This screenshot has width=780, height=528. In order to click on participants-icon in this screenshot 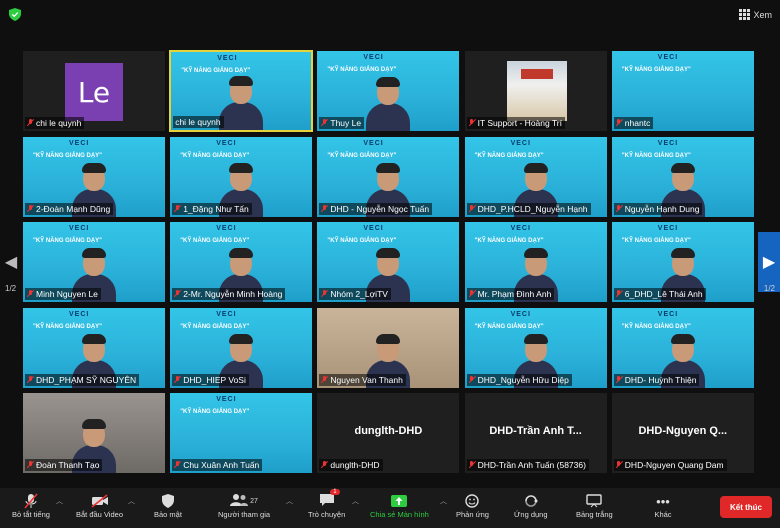, I will do `click(239, 501)`.